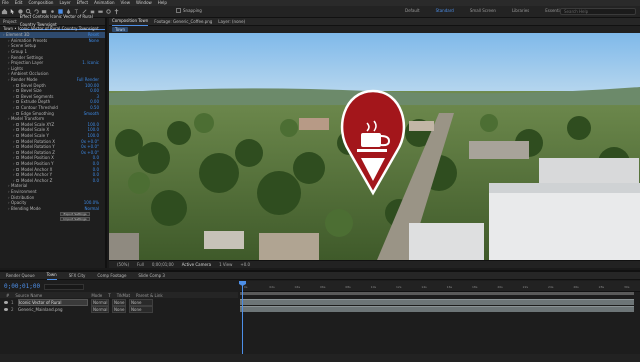 This screenshot has height=362, width=640. Describe the element at coordinates (51, 275) in the screenshot. I see `timeline-tab-town: Town` at that location.